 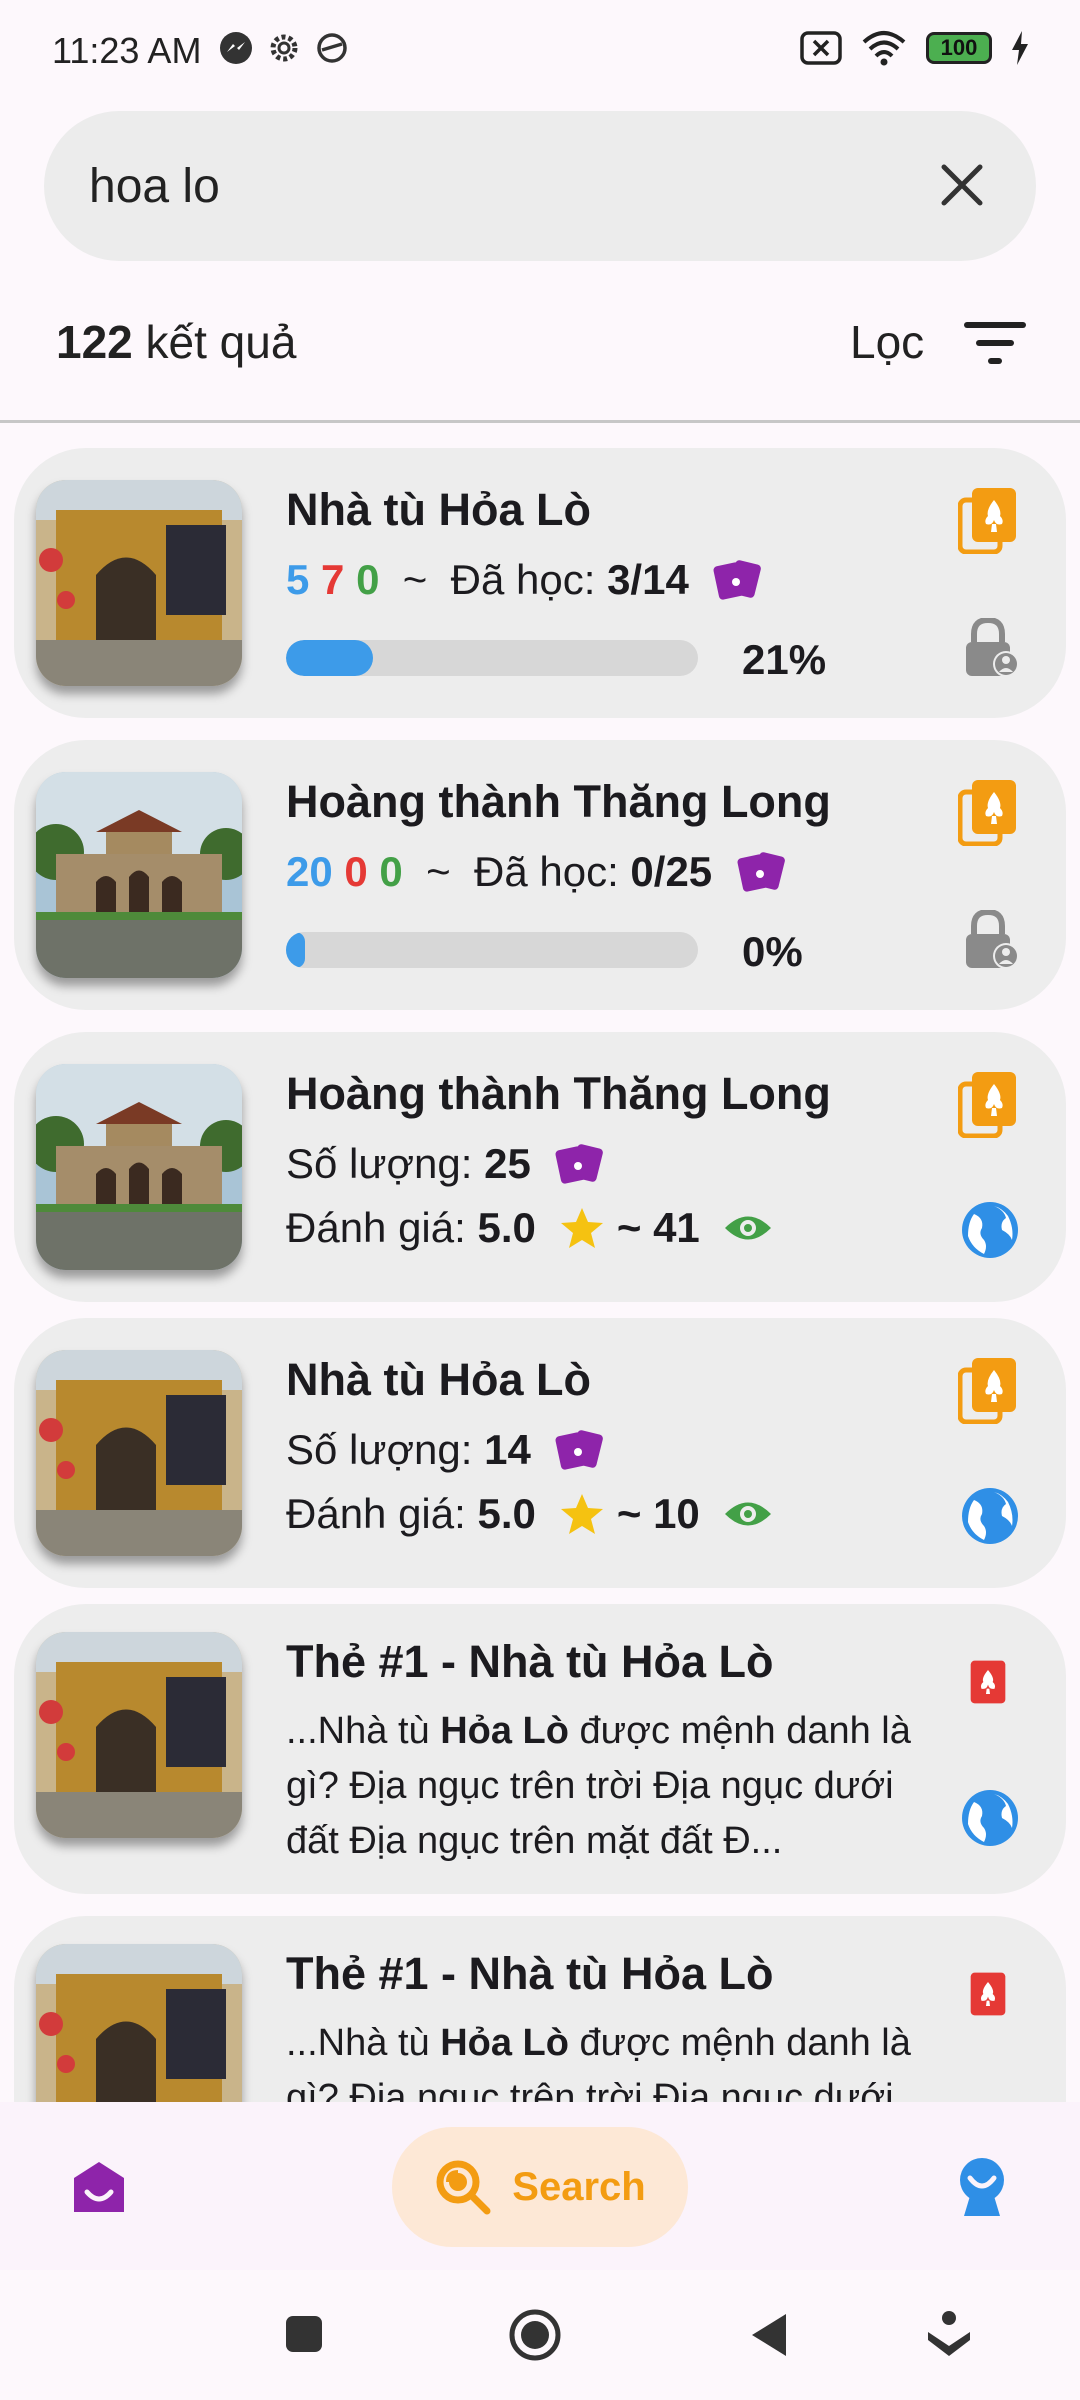 I want to click on status-system-icons: 100, so click(x=915, y=48).